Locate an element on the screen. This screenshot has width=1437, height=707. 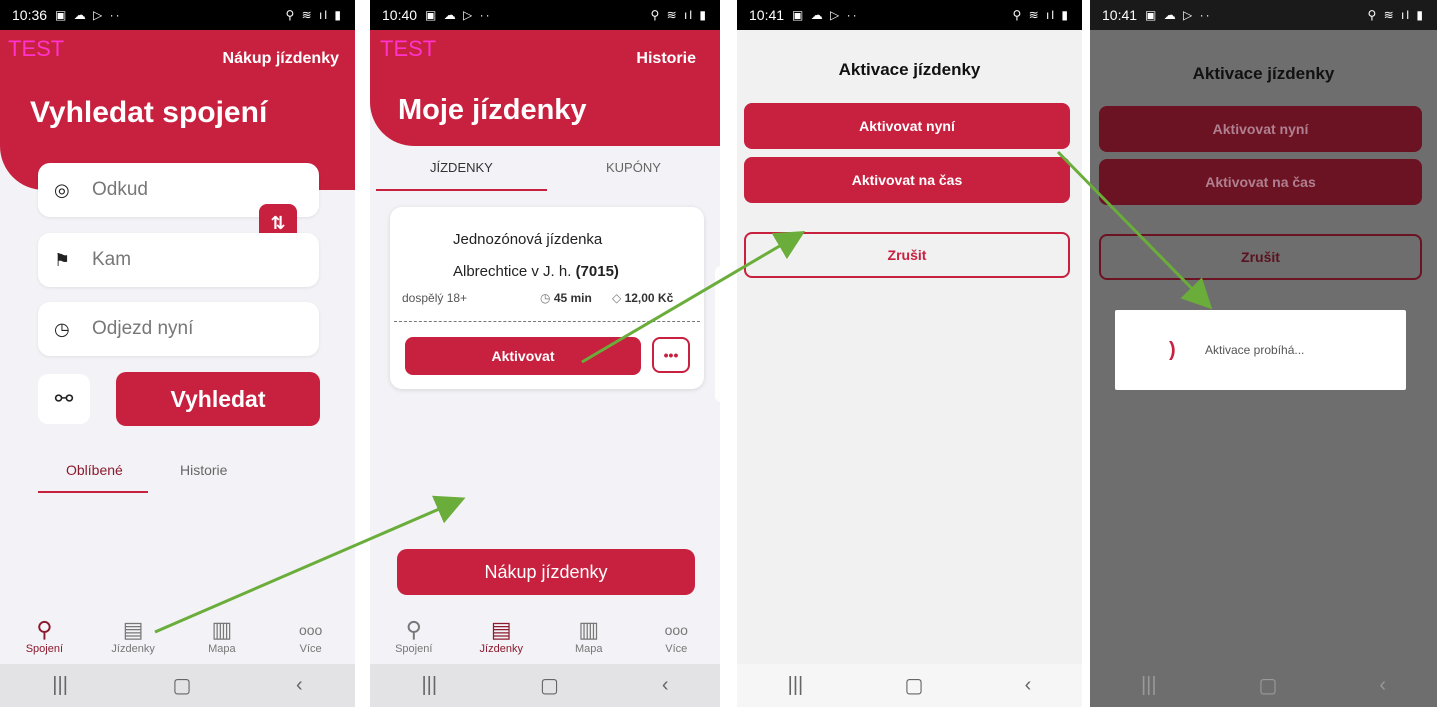
location-pin-icon: ◎ is located at coordinates (62, 189).